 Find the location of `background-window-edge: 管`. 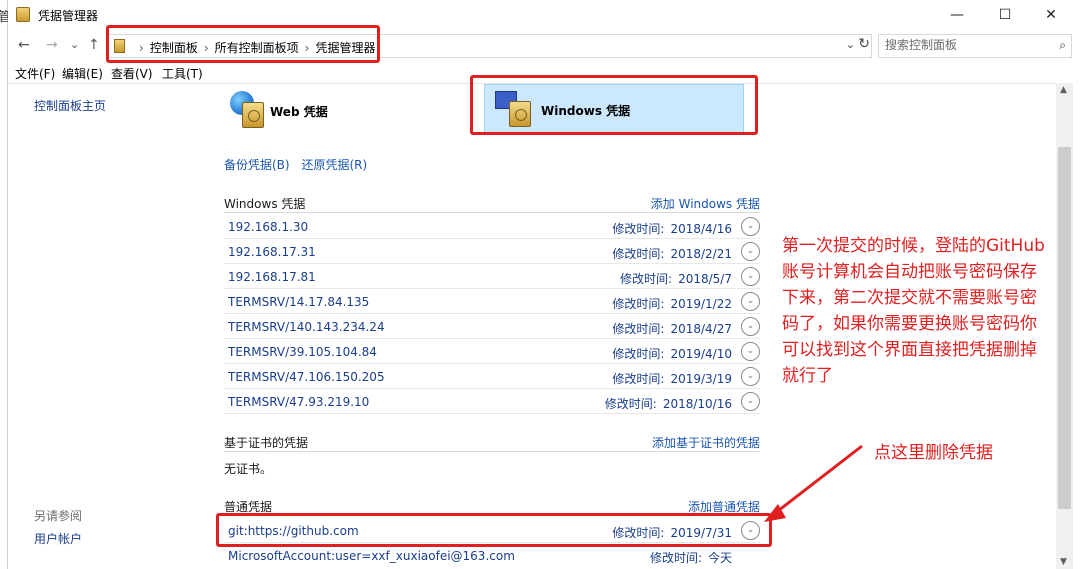

background-window-edge: 管 is located at coordinates (5, 284).